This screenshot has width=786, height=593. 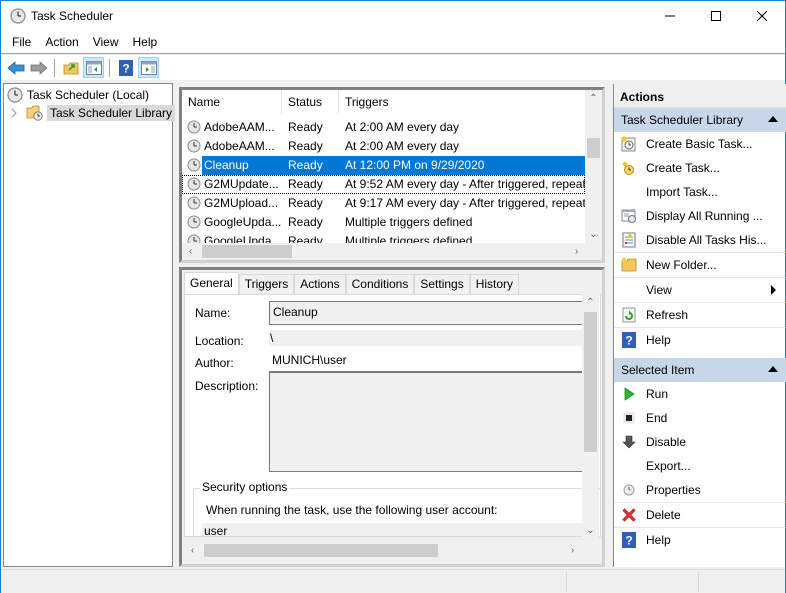 I want to click on task-list-horizontal-scrollbar: ‹ ›, so click(x=383, y=251).